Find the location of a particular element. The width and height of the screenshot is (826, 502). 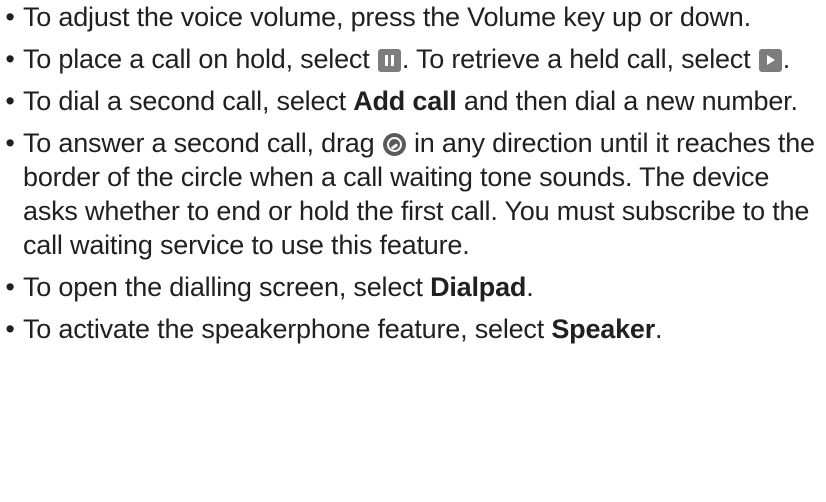

answer-call-icon is located at coordinates (394, 144).